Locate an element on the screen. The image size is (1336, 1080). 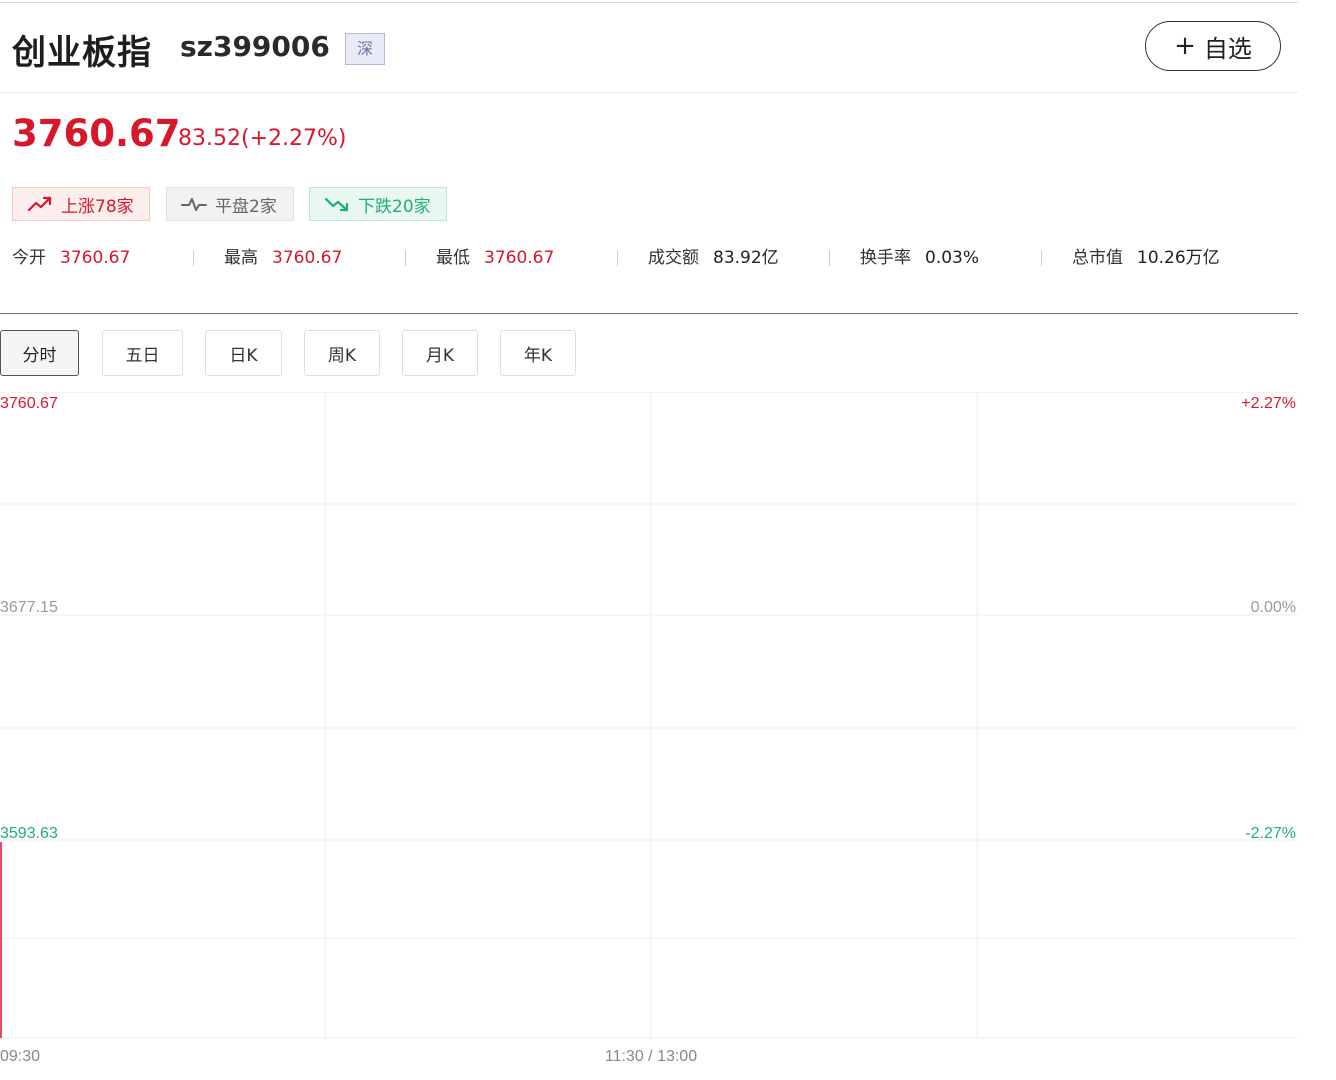
stat-high: 最高 3760.67 is located at coordinates (283, 258).